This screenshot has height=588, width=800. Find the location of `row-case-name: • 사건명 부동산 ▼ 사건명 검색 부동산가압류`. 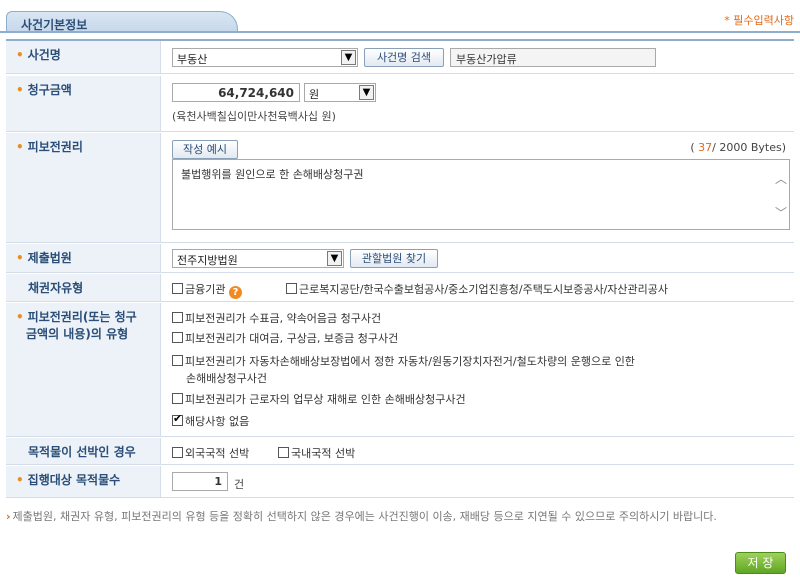

row-case-name: • 사건명 부동산 ▼ 사건명 검색 부동산가압류 is located at coordinates (400, 56).